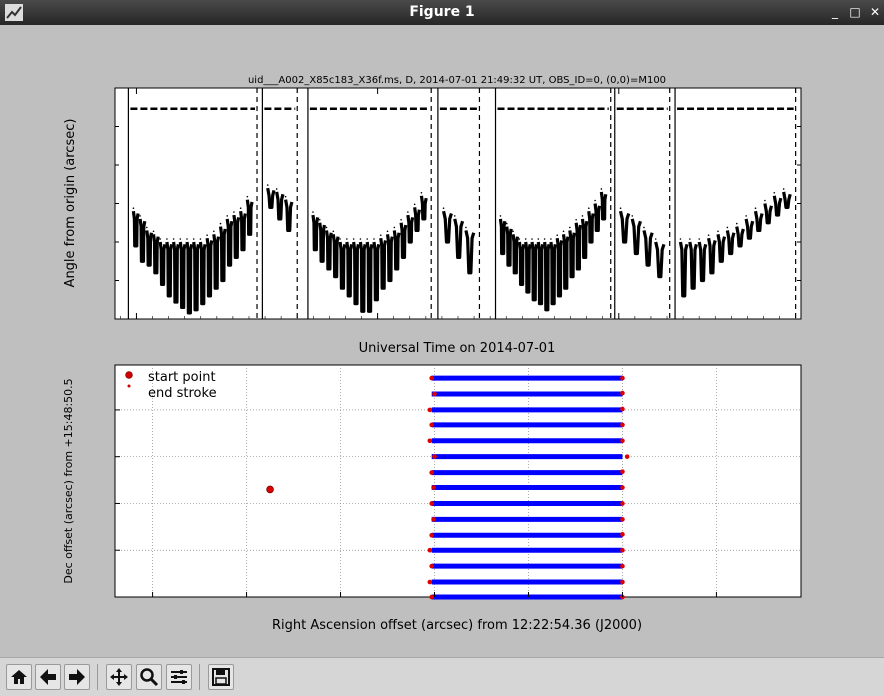 This screenshot has height=696, width=884. I want to click on back-icon, so click(48, 677).